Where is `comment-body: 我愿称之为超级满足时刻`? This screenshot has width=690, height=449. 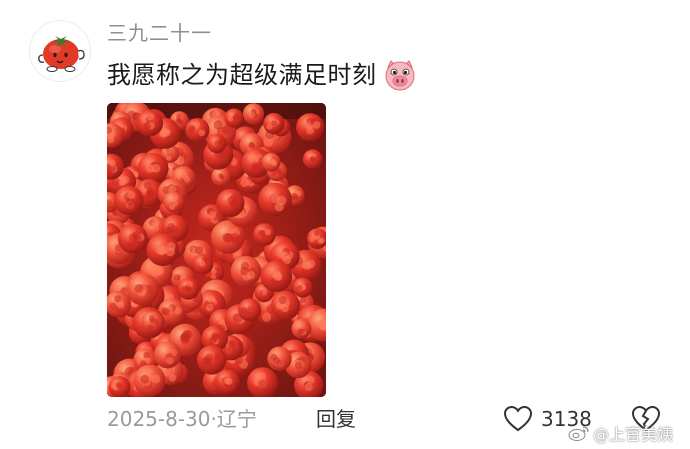 comment-body: 我愿称之为超级满足时刻 is located at coordinates (262, 75).